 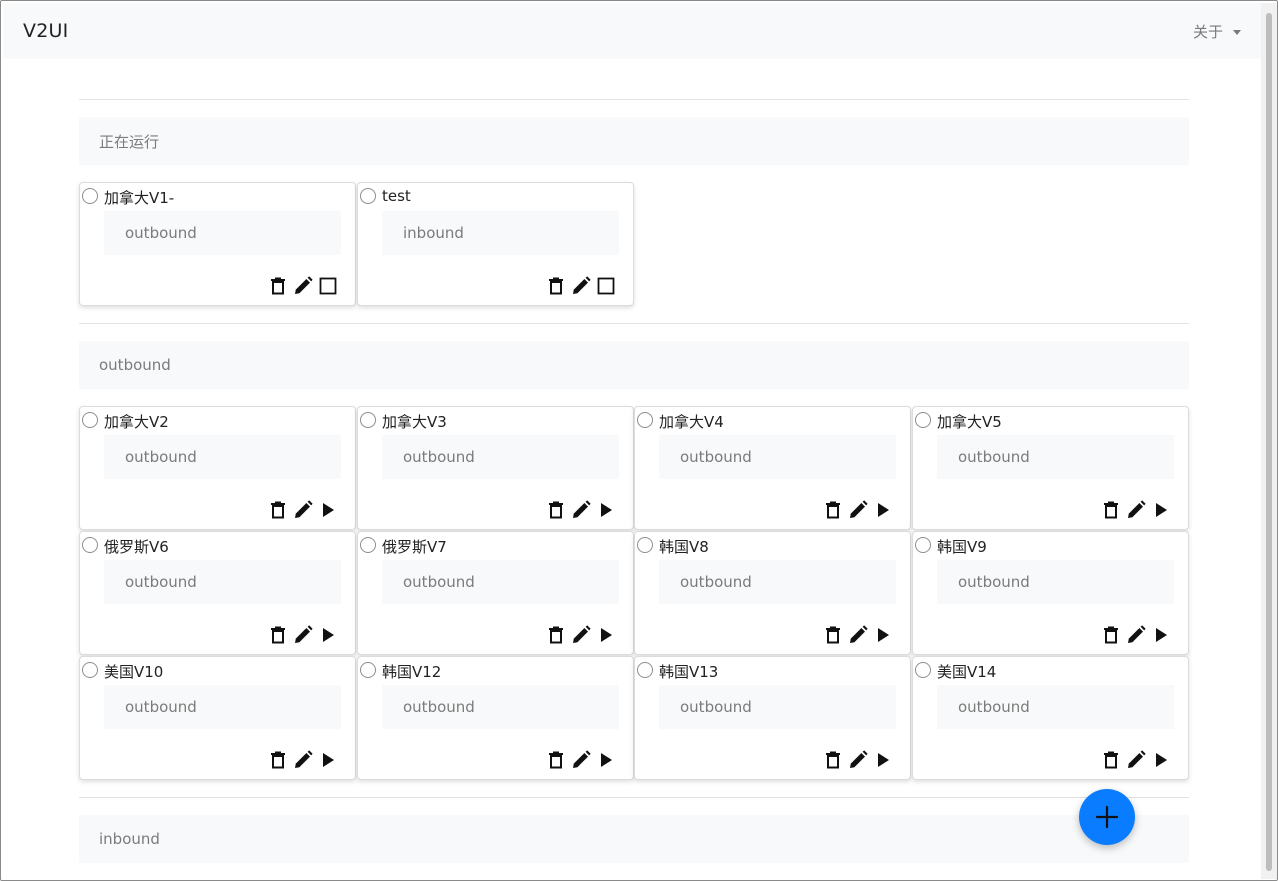 What do you see at coordinates (217, 468) in the screenshot?
I see `server-card: 加拿大V2 outbound` at bounding box center [217, 468].